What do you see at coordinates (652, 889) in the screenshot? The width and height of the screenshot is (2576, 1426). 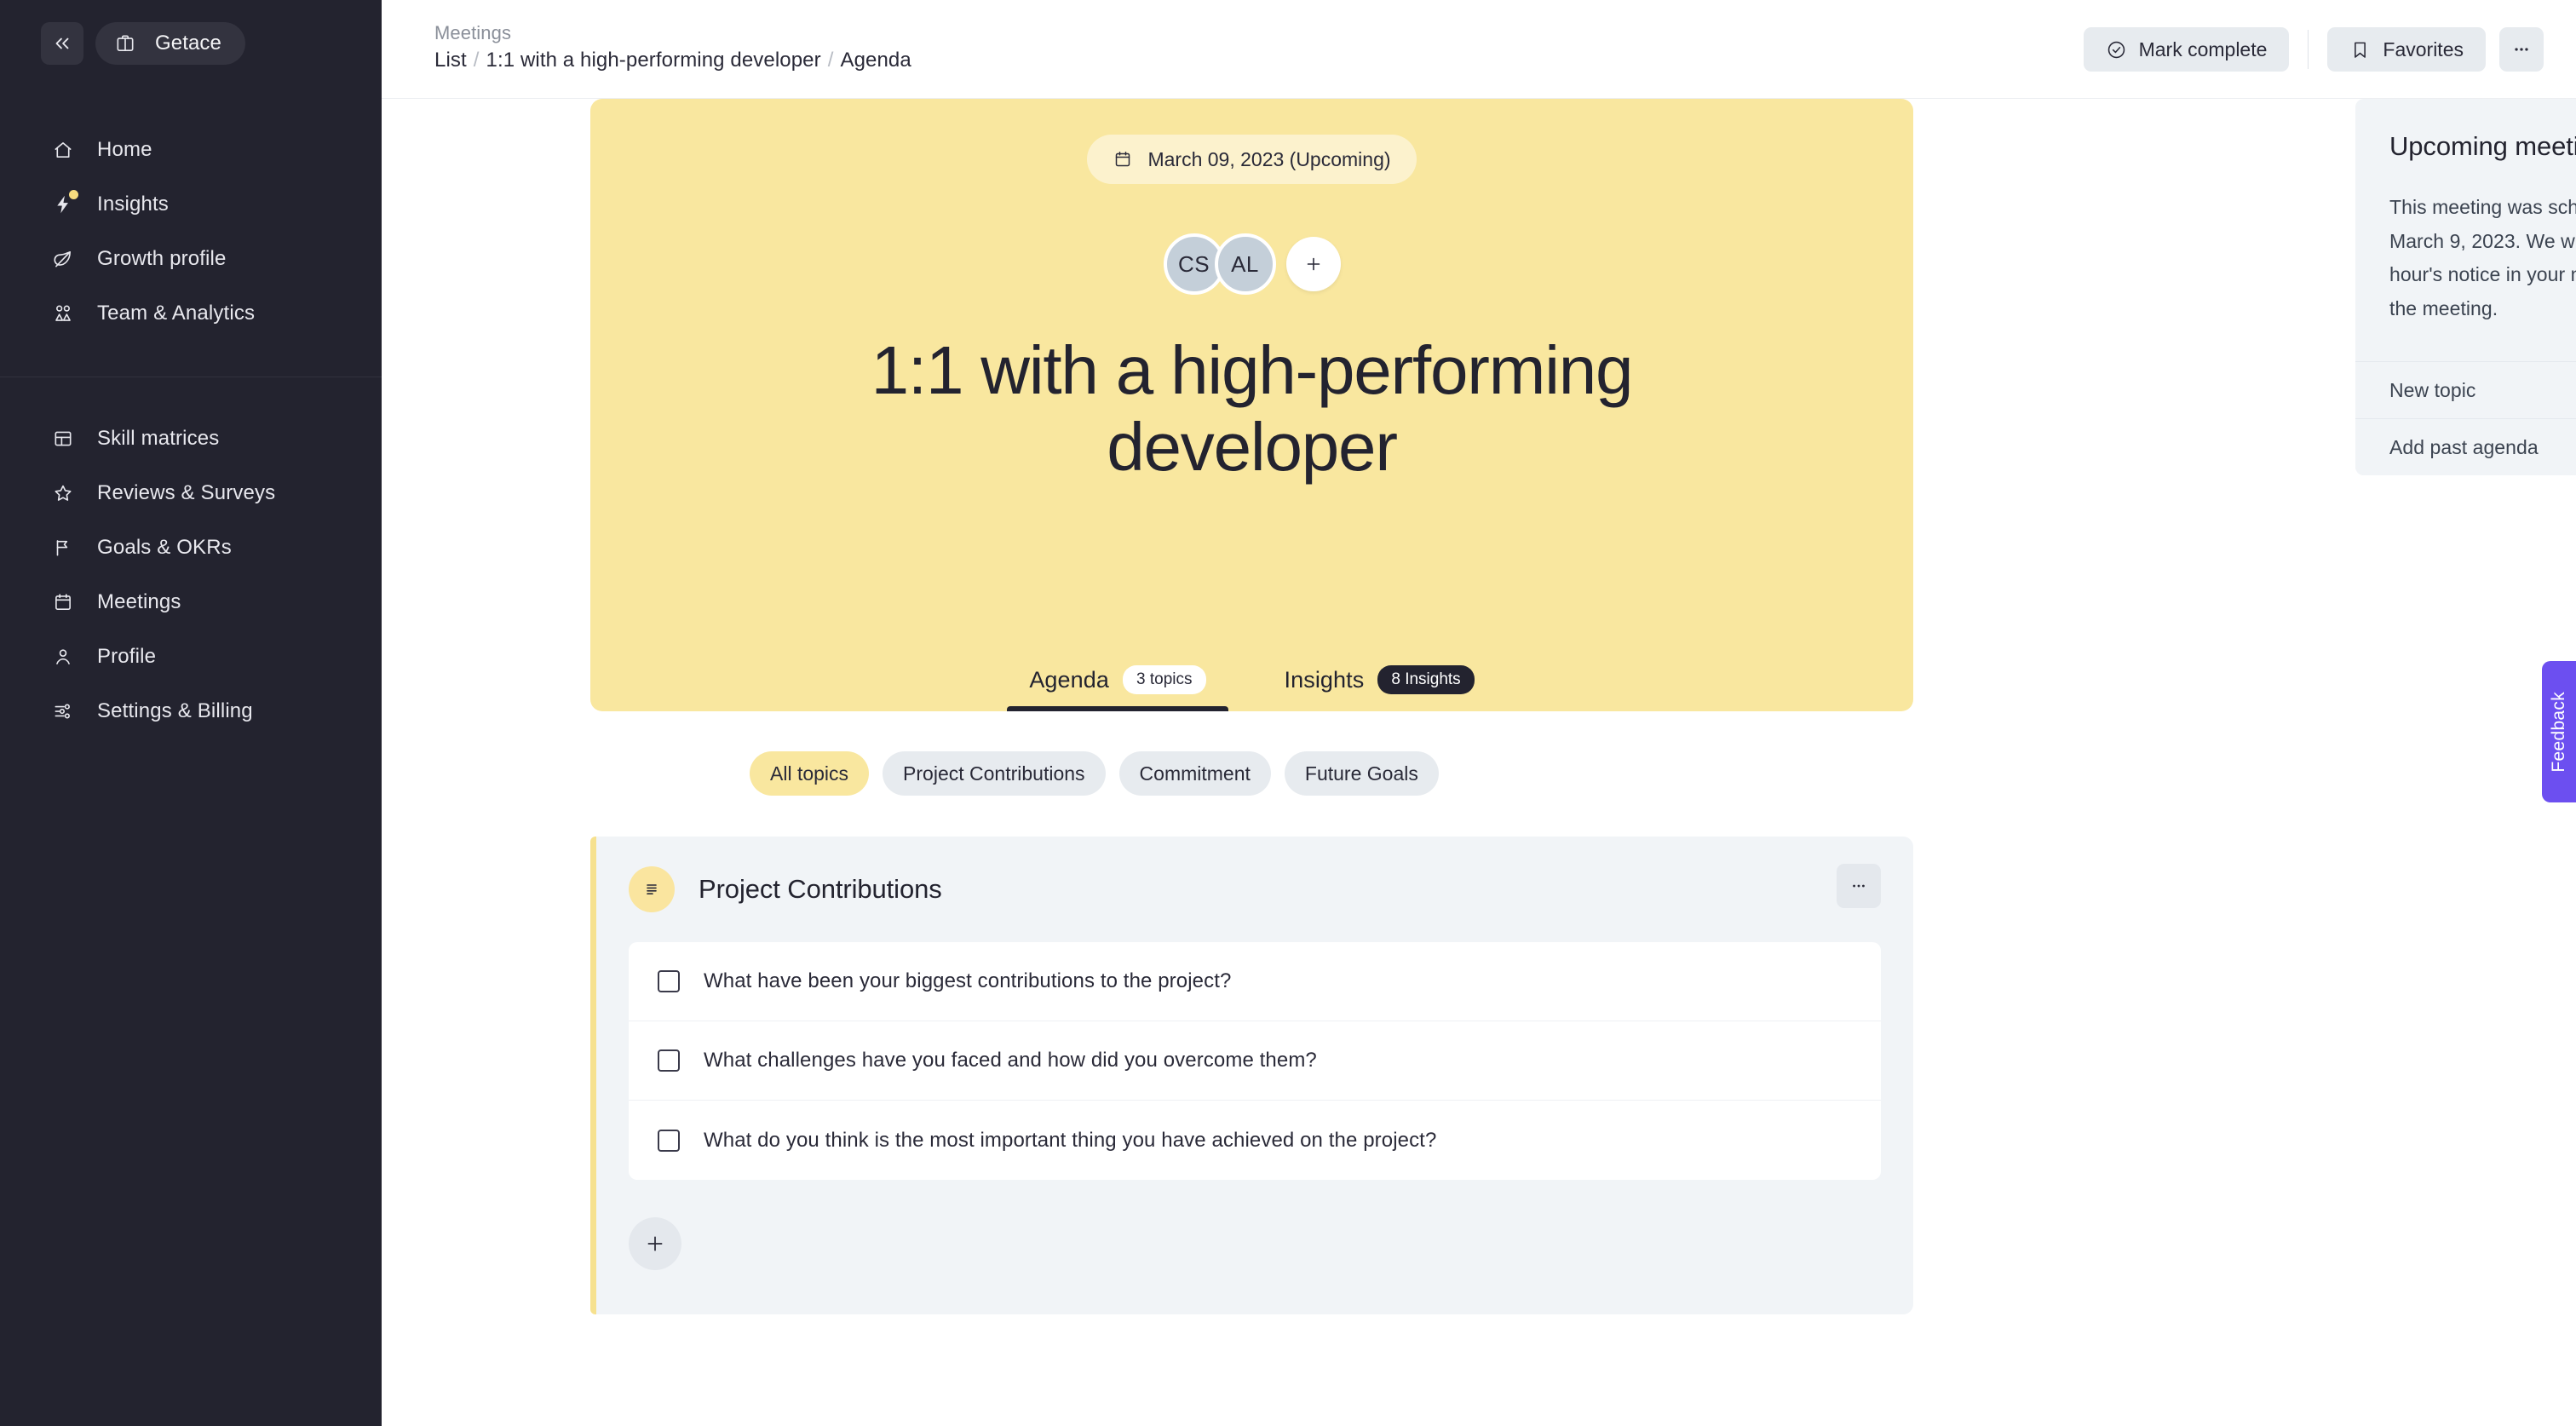 I see `list-lines-icon` at bounding box center [652, 889].